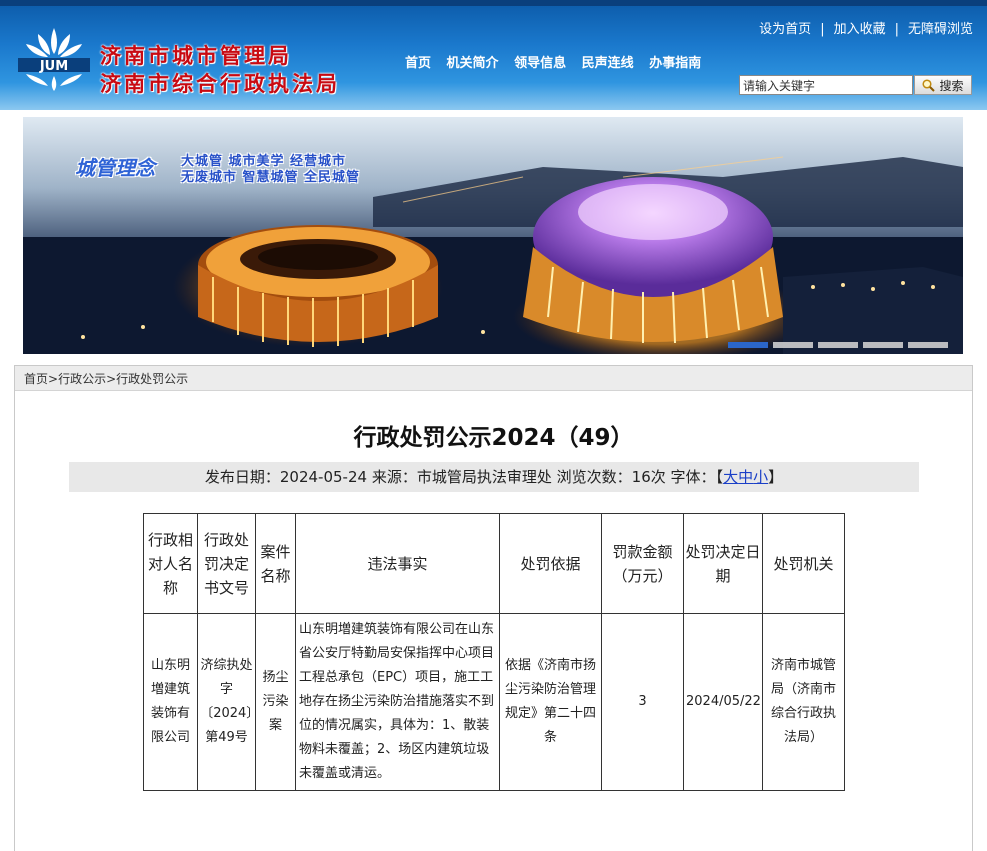 The height and width of the screenshot is (851, 987). I want to click on document-number-cell: 济综执处字〔2024〕第49号, so click(226, 702).